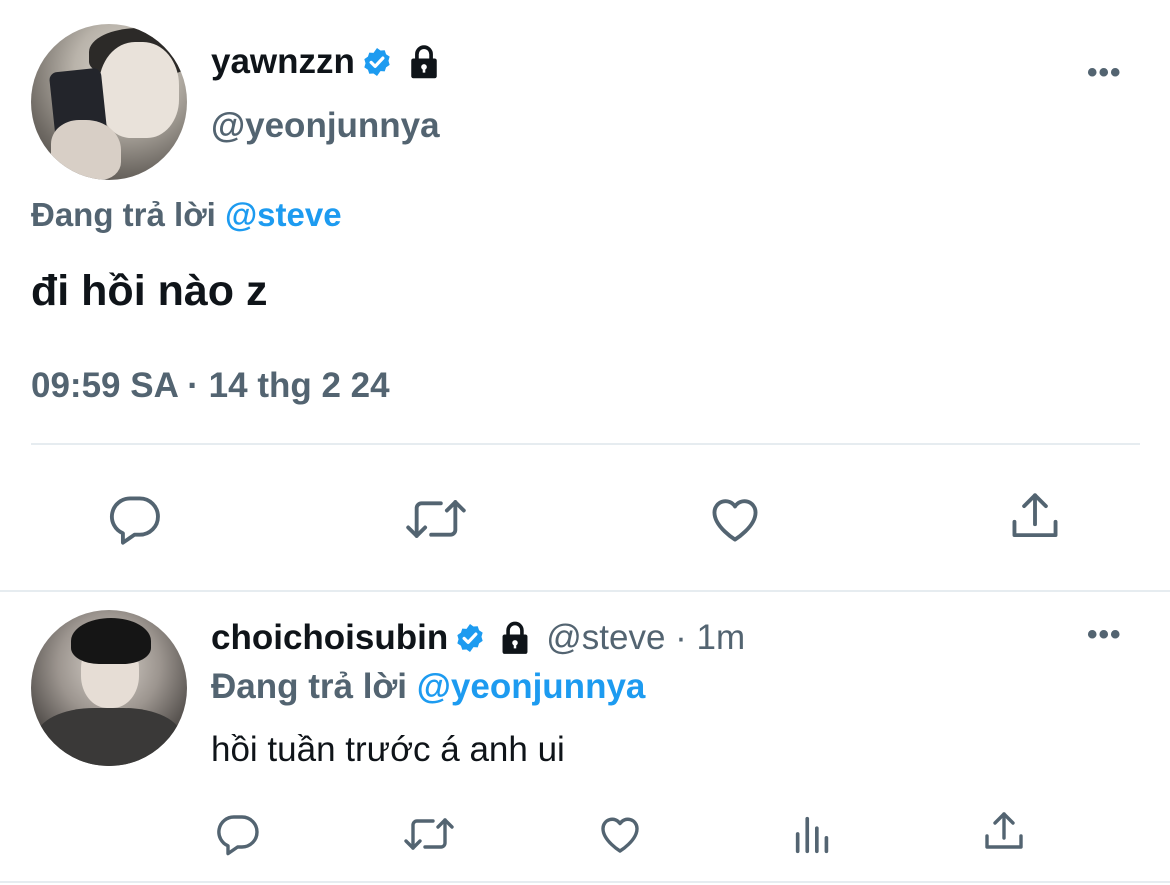 The image size is (1170, 885). I want to click on replying-to-line: Đang trả lời @steve, so click(186, 215).